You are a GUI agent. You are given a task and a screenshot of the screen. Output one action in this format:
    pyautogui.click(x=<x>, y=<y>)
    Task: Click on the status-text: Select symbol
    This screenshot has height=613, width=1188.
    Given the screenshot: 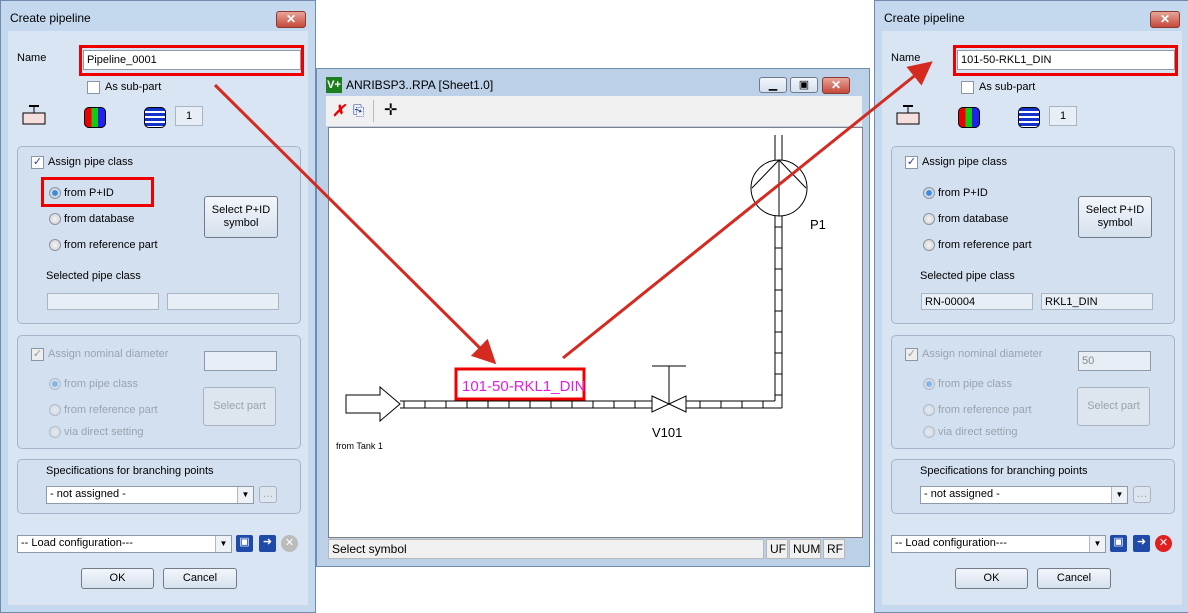 What is the action you would take?
    pyautogui.click(x=546, y=549)
    